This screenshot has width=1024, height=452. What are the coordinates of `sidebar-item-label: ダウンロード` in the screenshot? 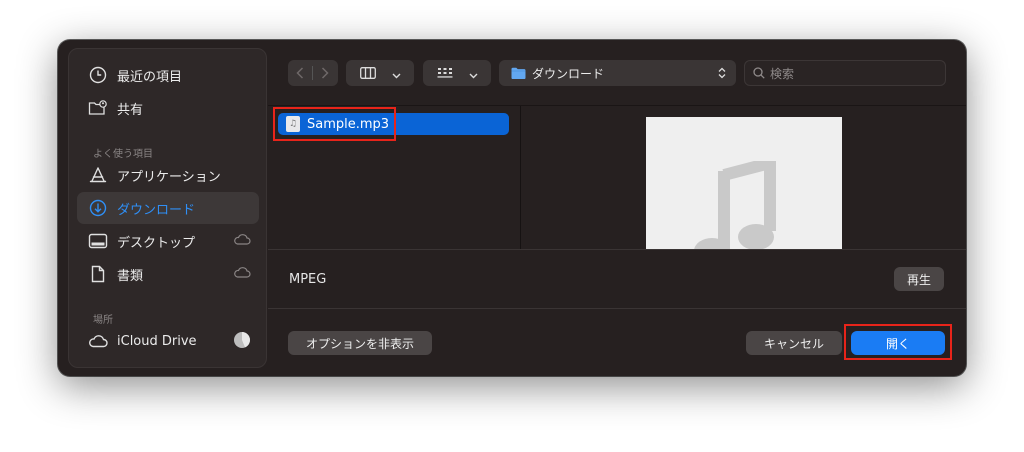 It's located at (156, 210).